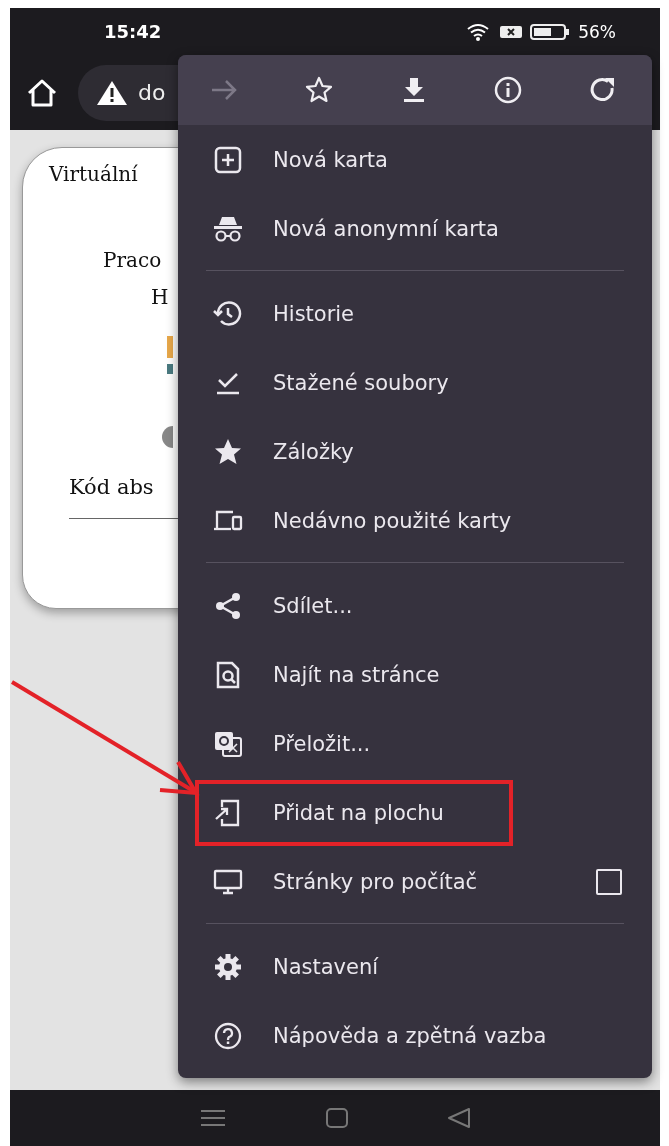 This screenshot has height=1146, width=669. What do you see at coordinates (415, 1035) in the screenshot?
I see `menu-item: Nápověda a zpětná vazba` at bounding box center [415, 1035].